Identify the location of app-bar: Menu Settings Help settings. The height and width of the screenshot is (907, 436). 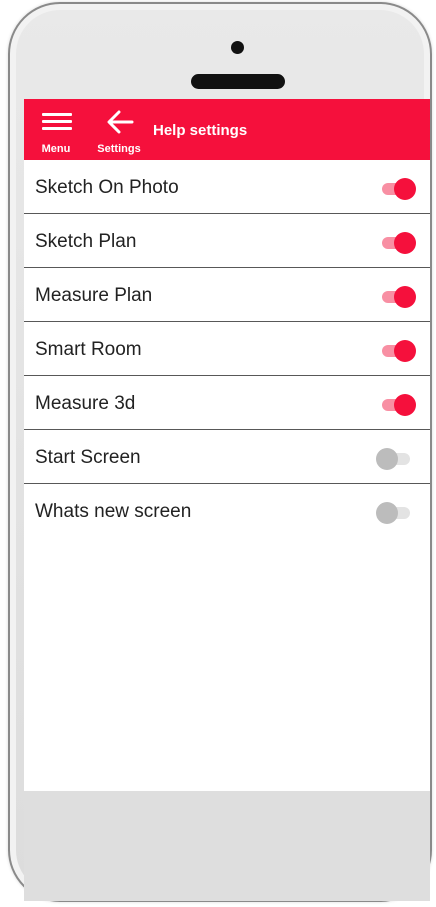
(227, 129).